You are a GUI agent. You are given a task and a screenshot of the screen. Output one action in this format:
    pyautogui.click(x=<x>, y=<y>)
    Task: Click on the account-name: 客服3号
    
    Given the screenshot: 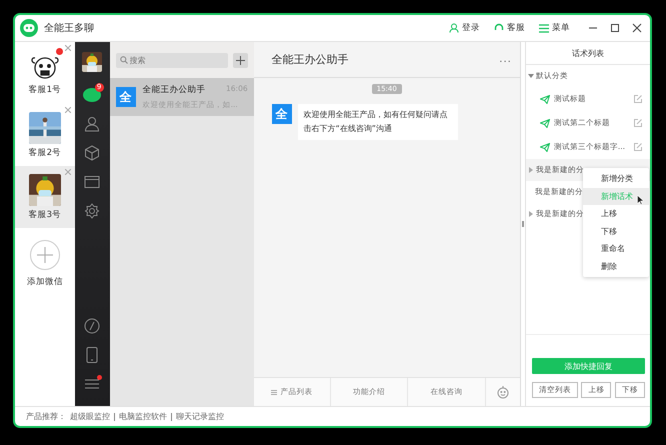 What is the action you would take?
    pyautogui.click(x=44, y=214)
    